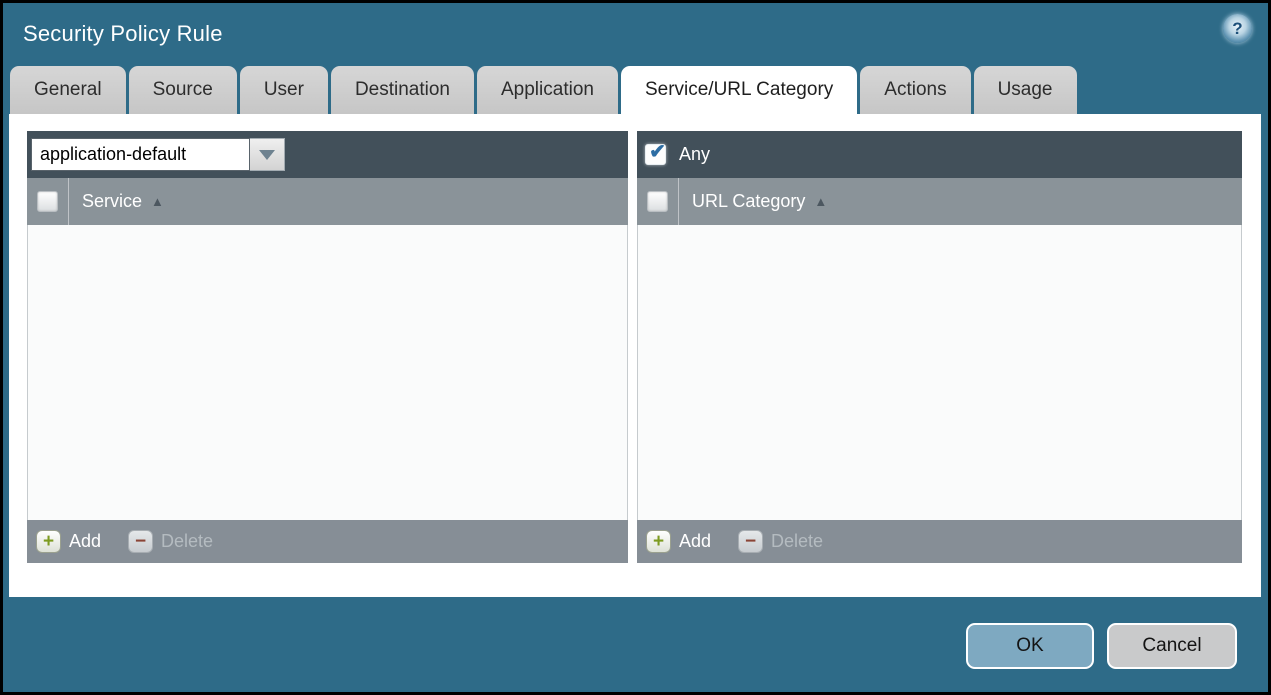  What do you see at coordinates (678, 541) in the screenshot?
I see `url-category-add-button: + Add` at bounding box center [678, 541].